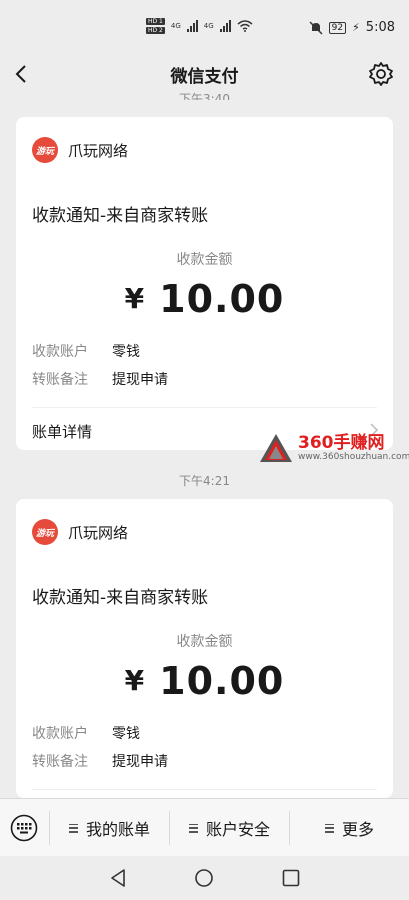 This screenshot has width=409, height=900. I want to click on watermark: 360手赚网 www.360shouzhuan.com, so click(333, 448).